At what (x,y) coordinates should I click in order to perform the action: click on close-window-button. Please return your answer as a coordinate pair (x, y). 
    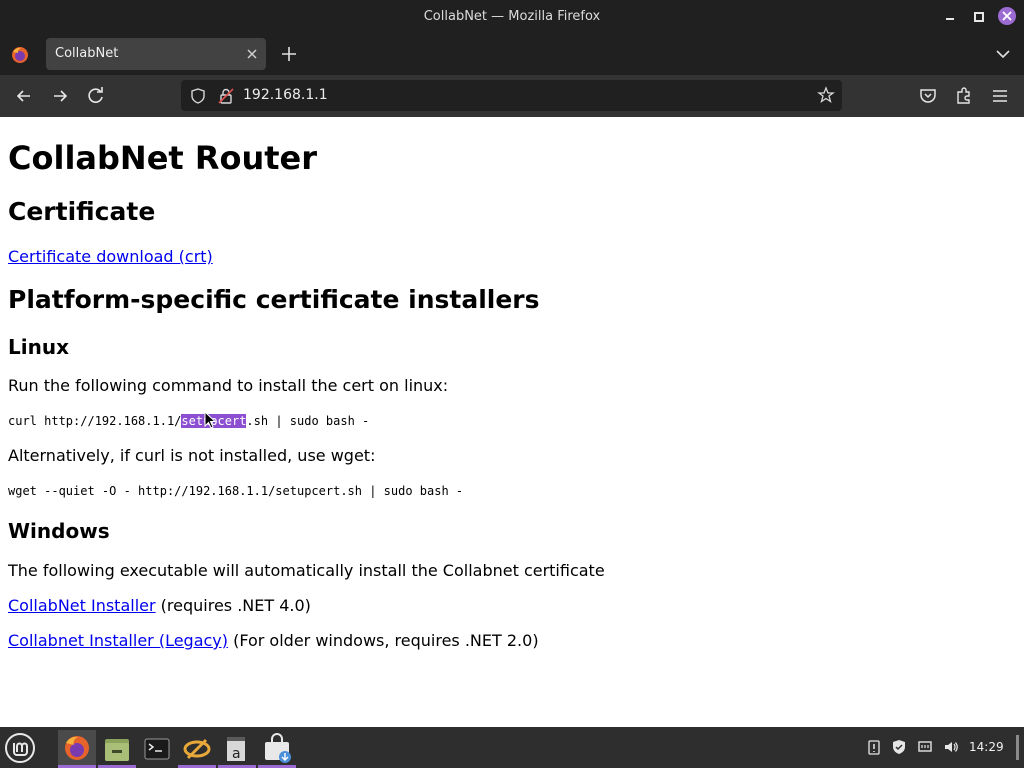
    Looking at the image, I should click on (1007, 16).